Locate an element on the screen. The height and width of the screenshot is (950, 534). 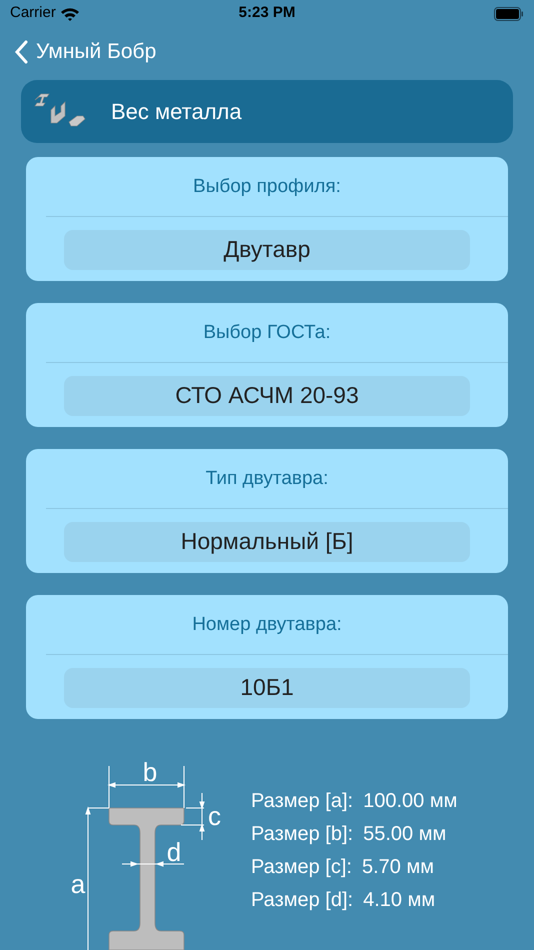
dimension-value: 100.00 мм is located at coordinates (410, 801).